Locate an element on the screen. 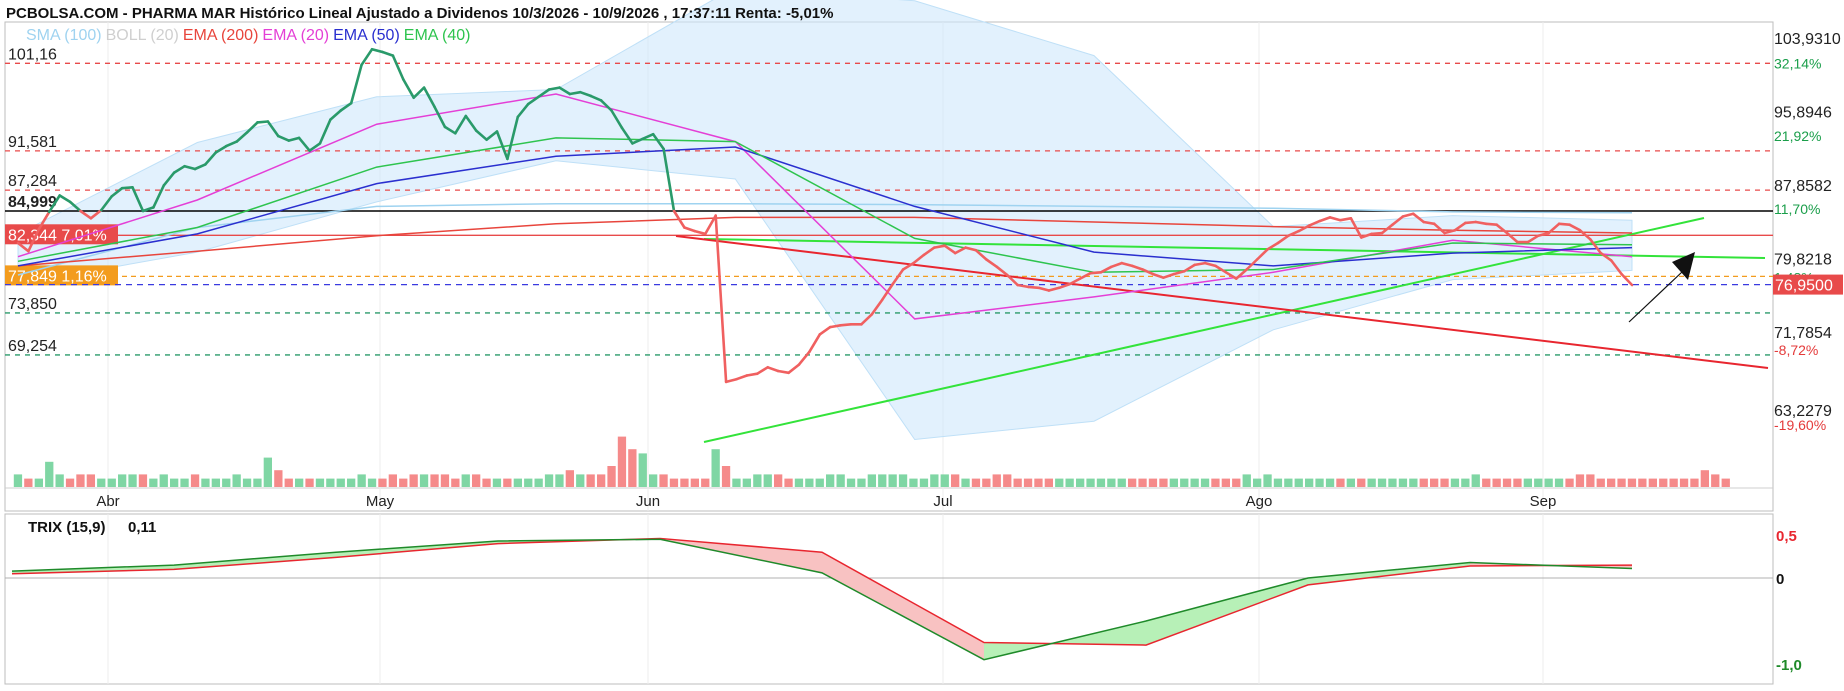  legend-item-2: EMA (200) is located at coordinates (221, 35).